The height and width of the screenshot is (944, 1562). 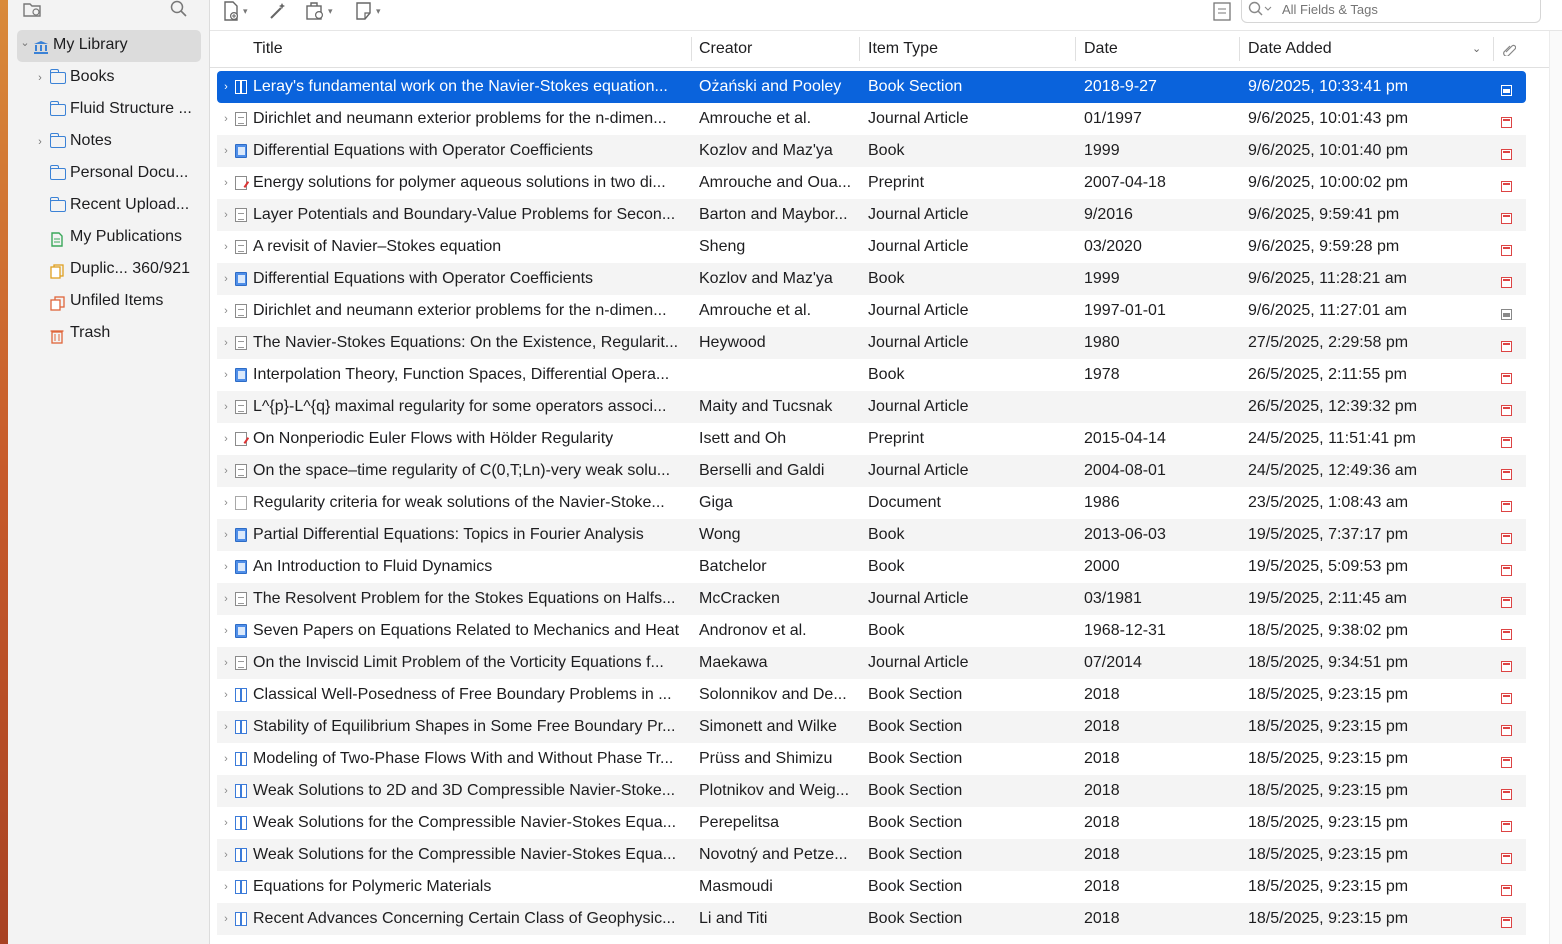 What do you see at coordinates (108, 142) in the screenshot?
I see `sidebar-item-collection: › Notes` at bounding box center [108, 142].